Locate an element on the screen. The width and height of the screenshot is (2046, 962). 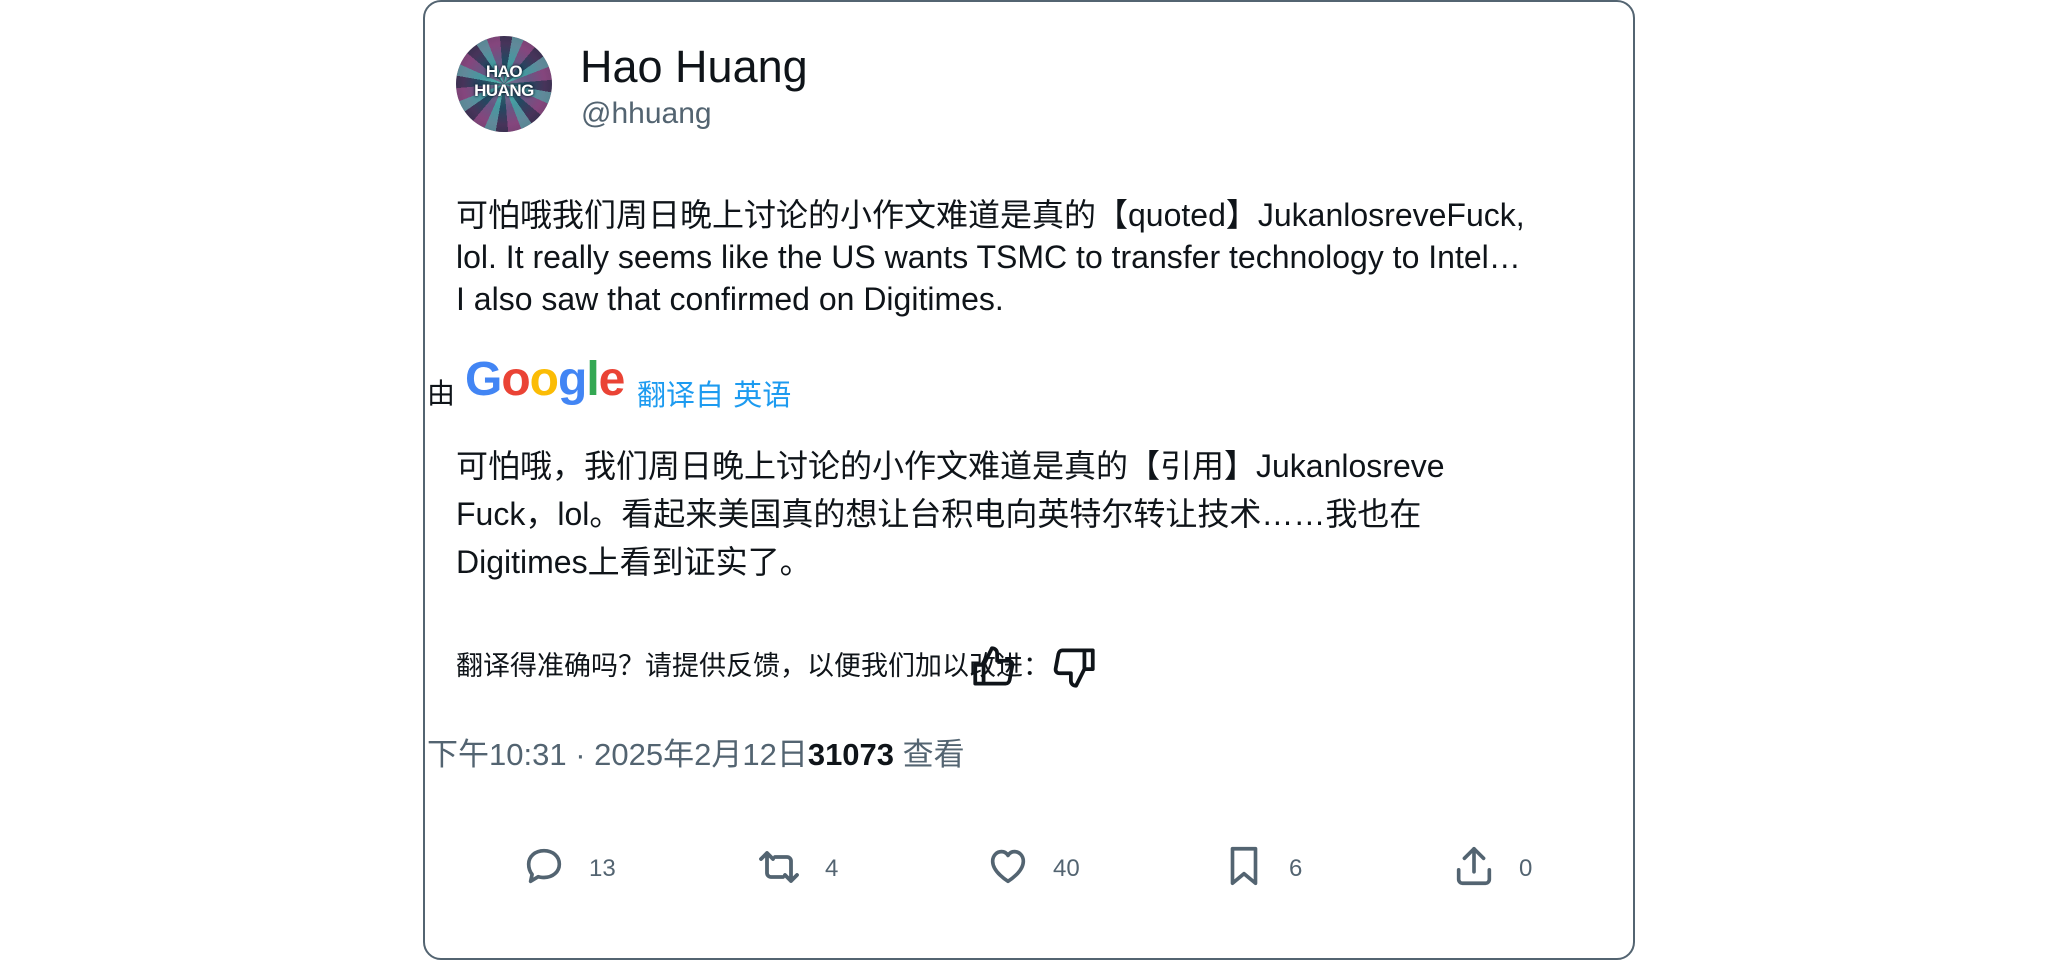
action-bar: 13 4 40 6 0 is located at coordinates (1029, 867).